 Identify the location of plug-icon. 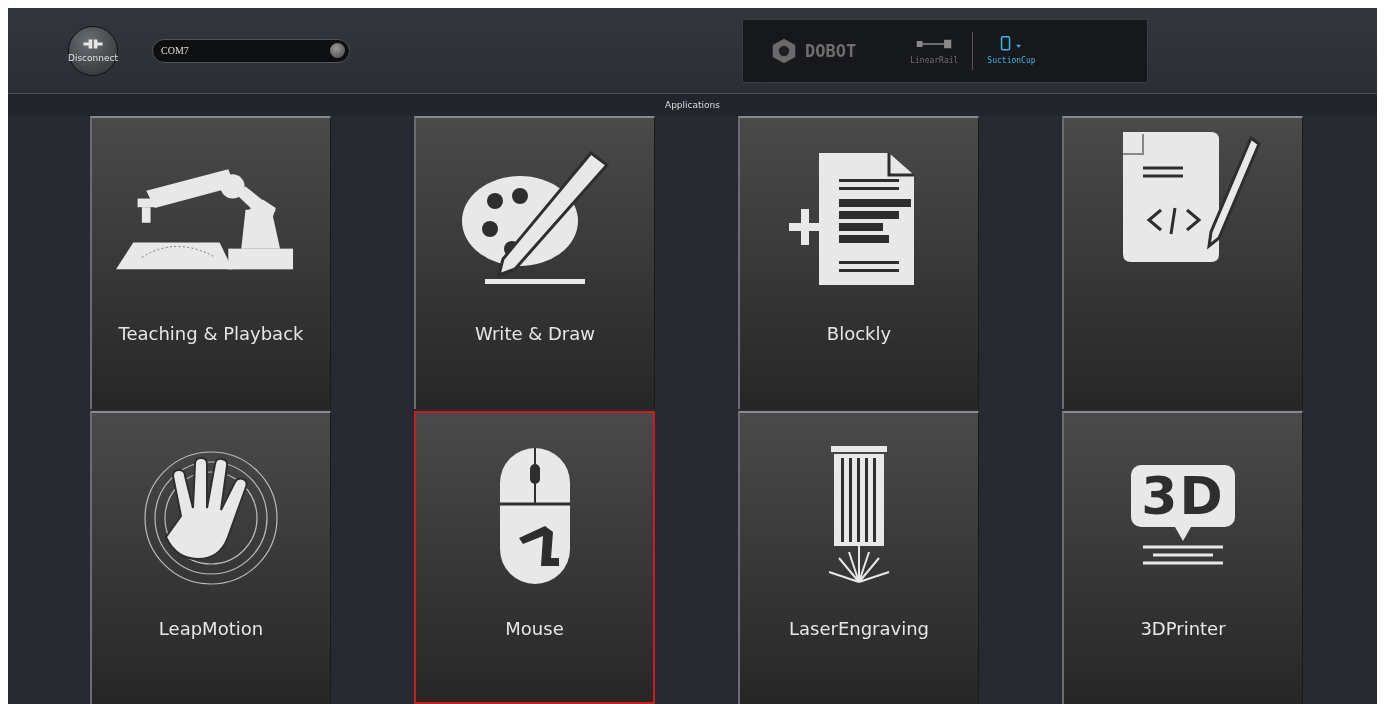
(93, 44).